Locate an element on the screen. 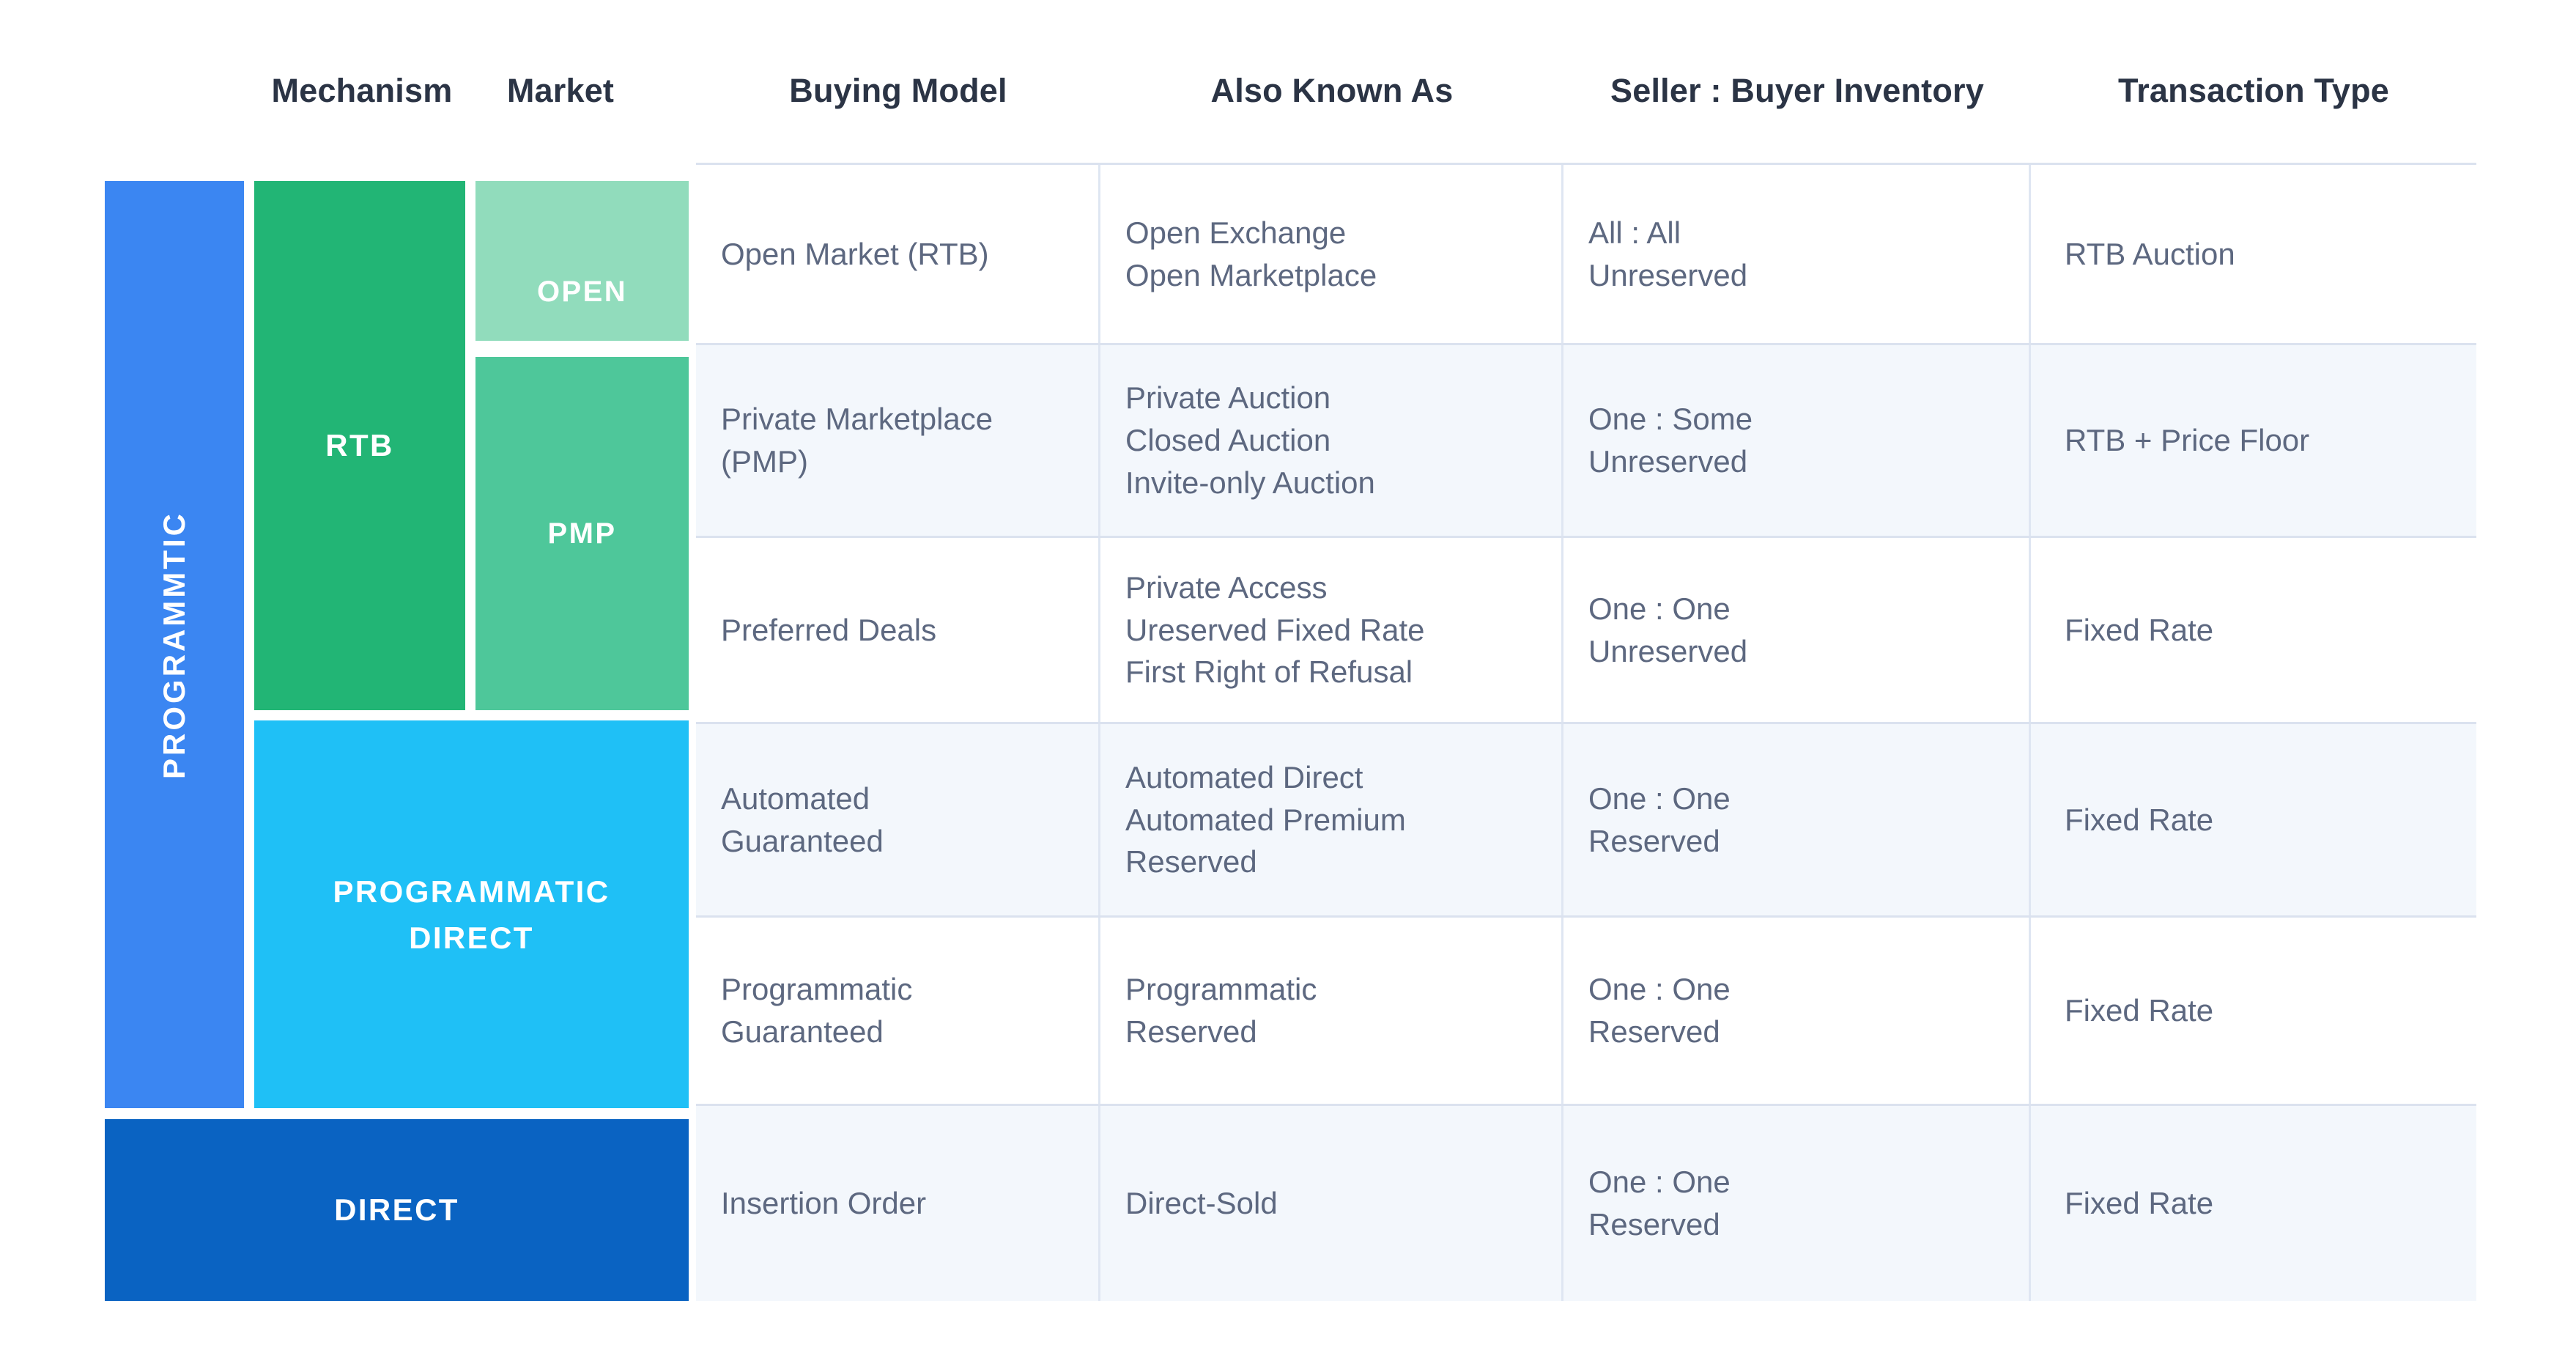  cell-also-known-as: Direct-Sold is located at coordinates (1331, 1203).